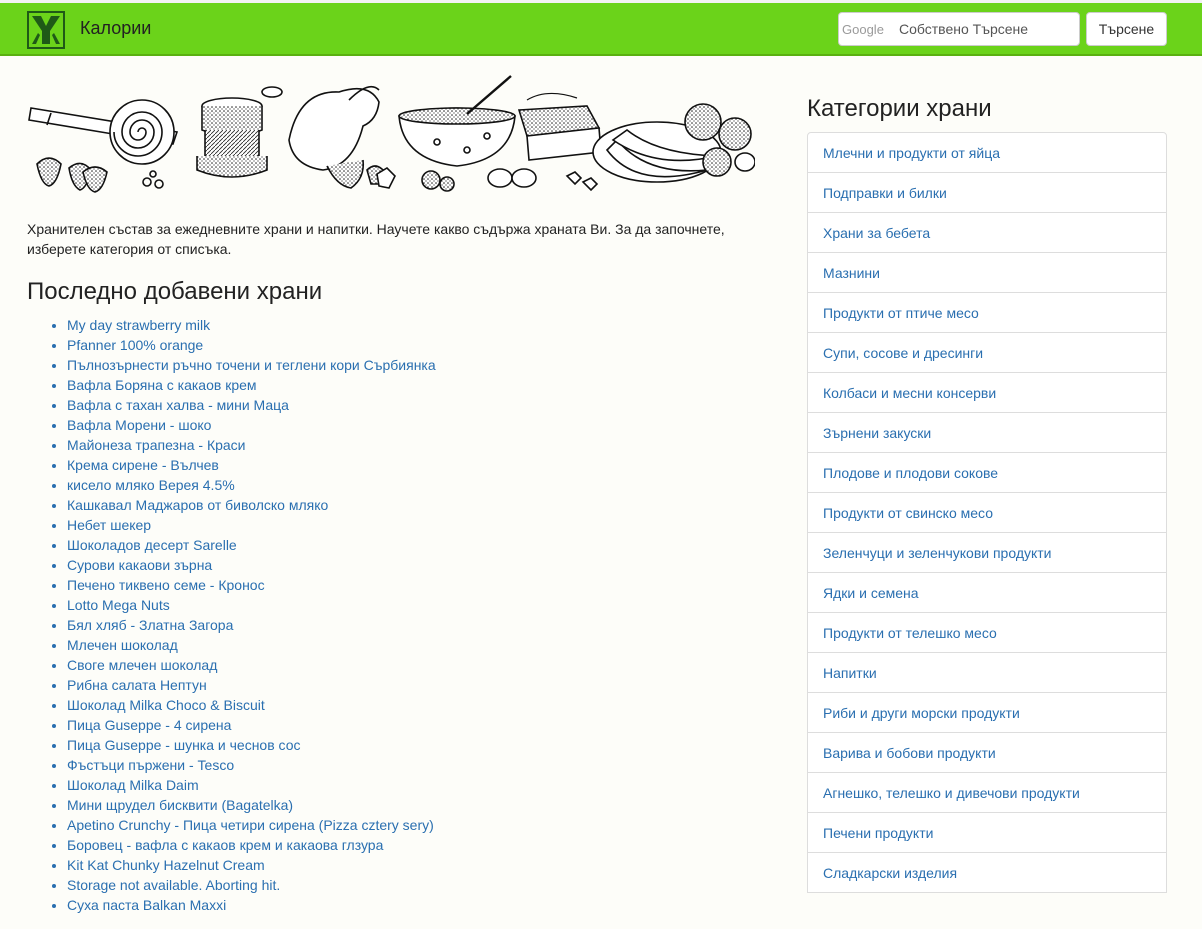 The width and height of the screenshot is (1202, 929). I want to click on recent-food-link: Шоколад Milka Choco & Biscuit, so click(166, 705).